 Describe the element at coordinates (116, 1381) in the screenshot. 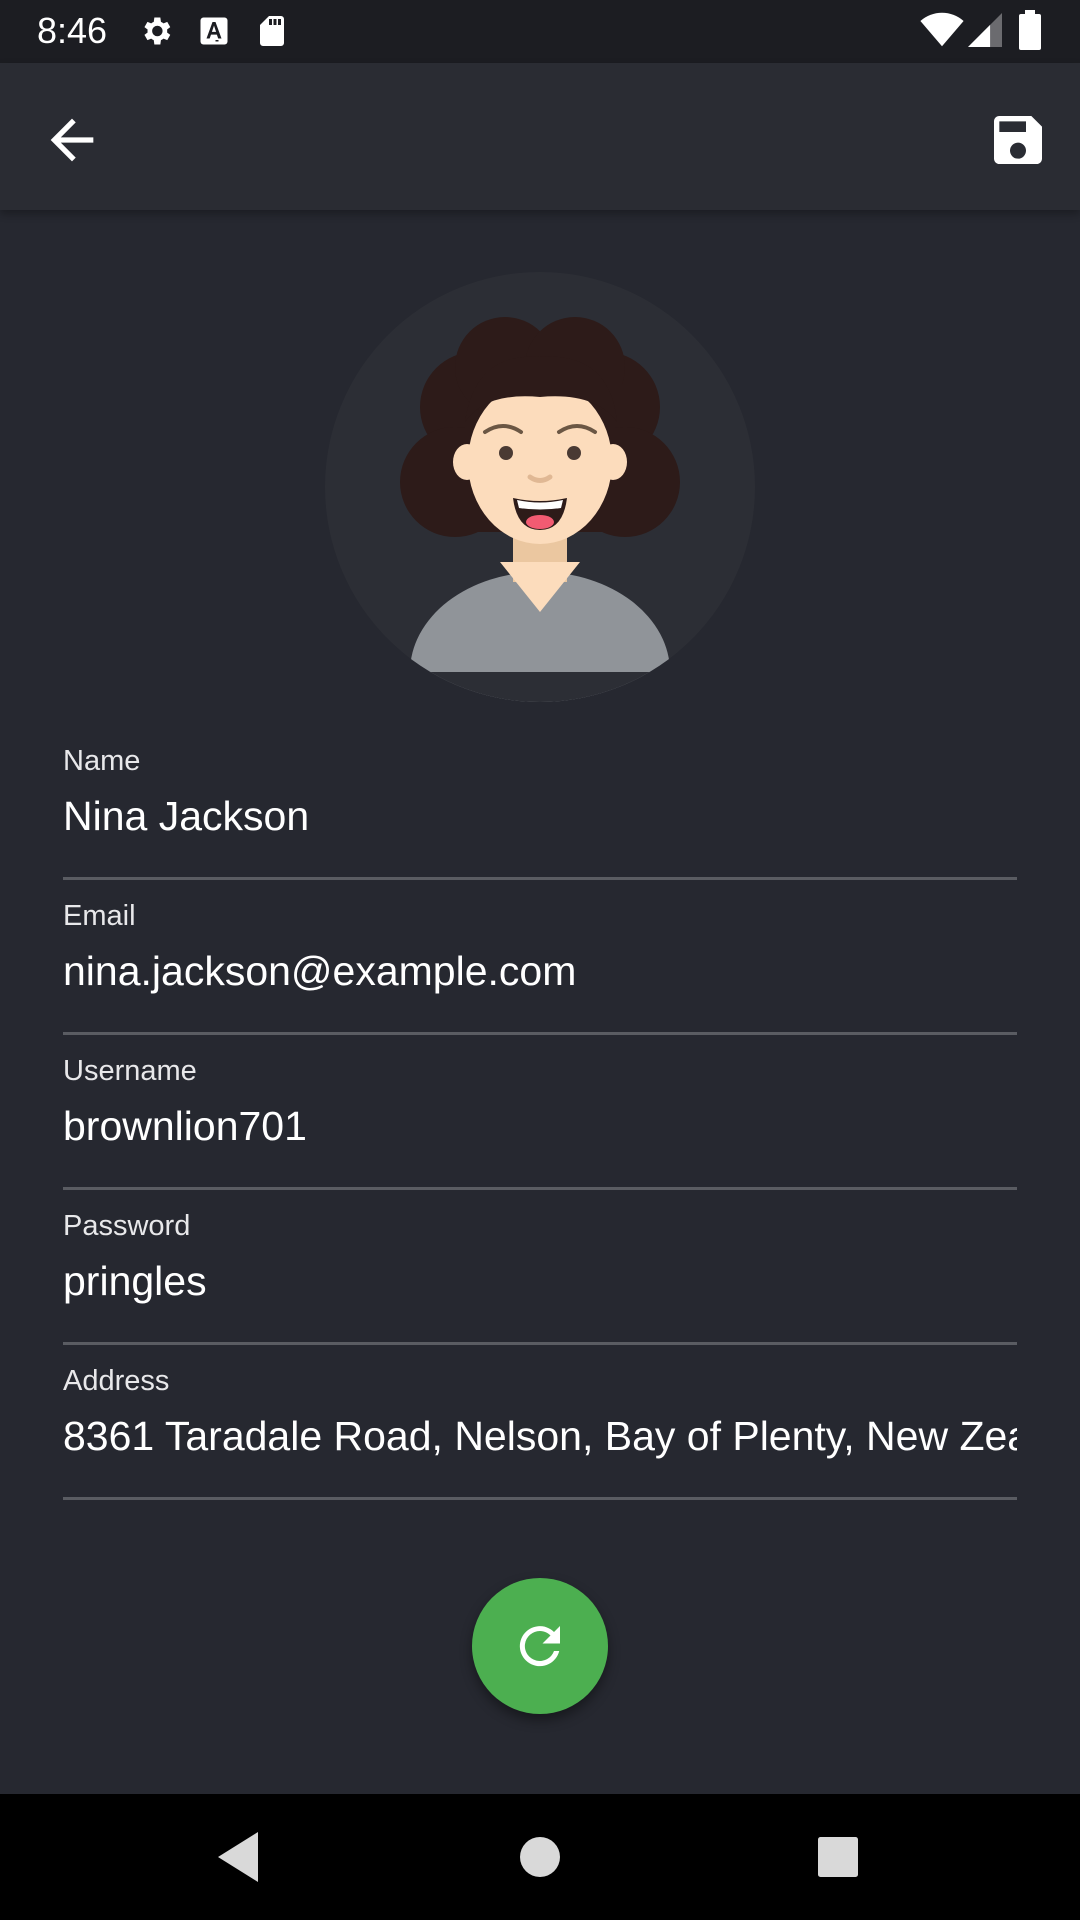

I see `address-label: Address` at that location.